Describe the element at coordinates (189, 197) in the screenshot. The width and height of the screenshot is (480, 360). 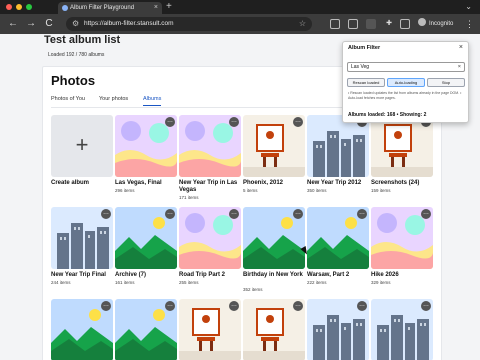
I see `album-item-count: 171 items` at that location.